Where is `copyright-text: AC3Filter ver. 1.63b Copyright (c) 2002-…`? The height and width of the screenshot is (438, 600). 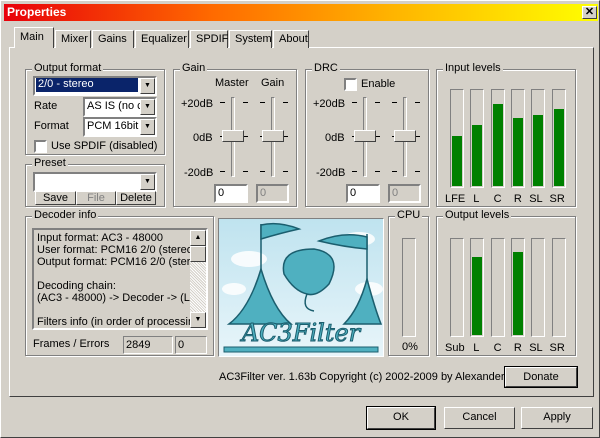 copyright-text: AC3Filter ver. 1.63b Copyright (c) 2002-… is located at coordinates (385, 377).